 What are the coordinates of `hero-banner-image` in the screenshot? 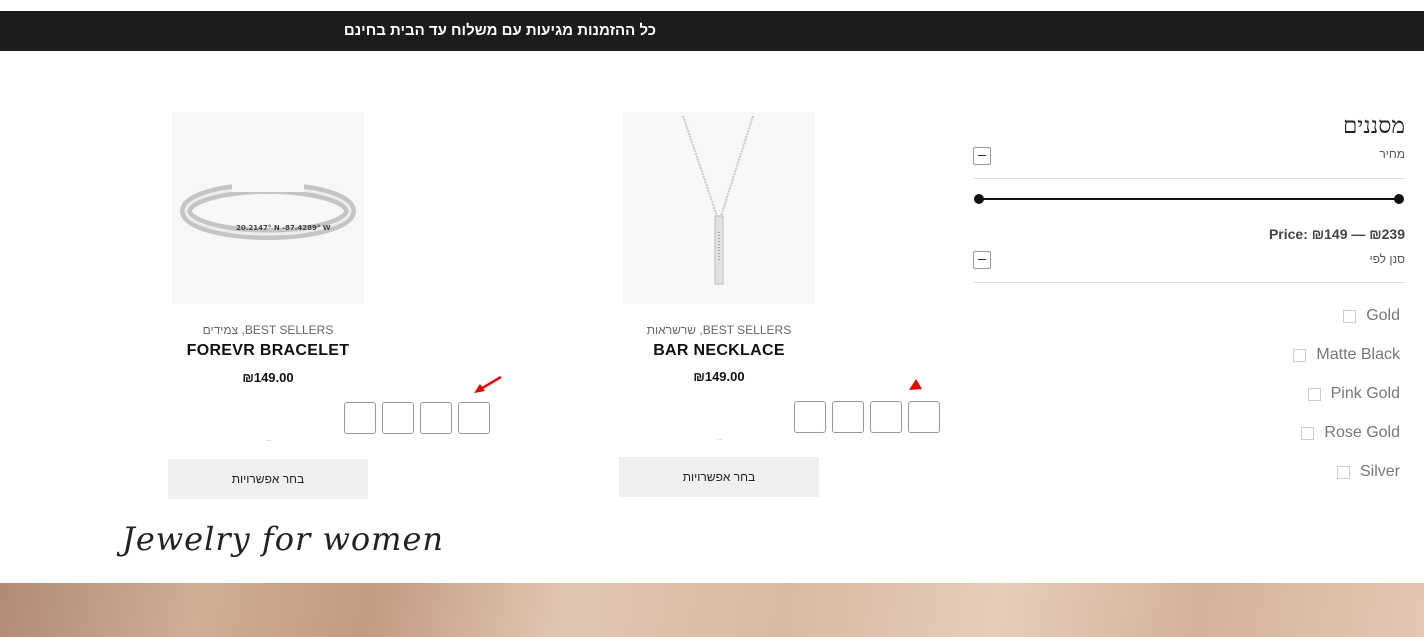 It's located at (712, 610).